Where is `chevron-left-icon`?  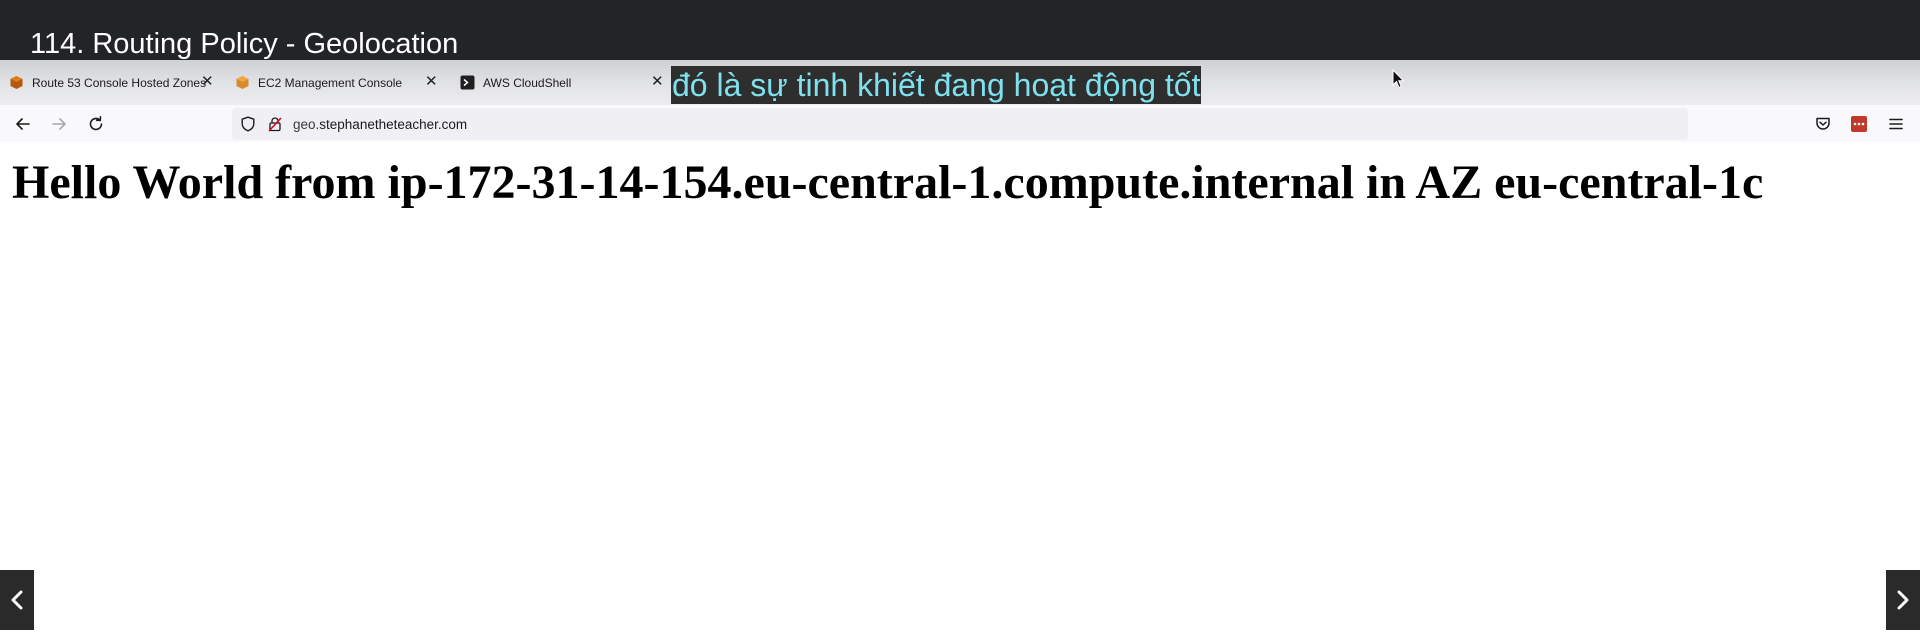 chevron-left-icon is located at coordinates (17, 600).